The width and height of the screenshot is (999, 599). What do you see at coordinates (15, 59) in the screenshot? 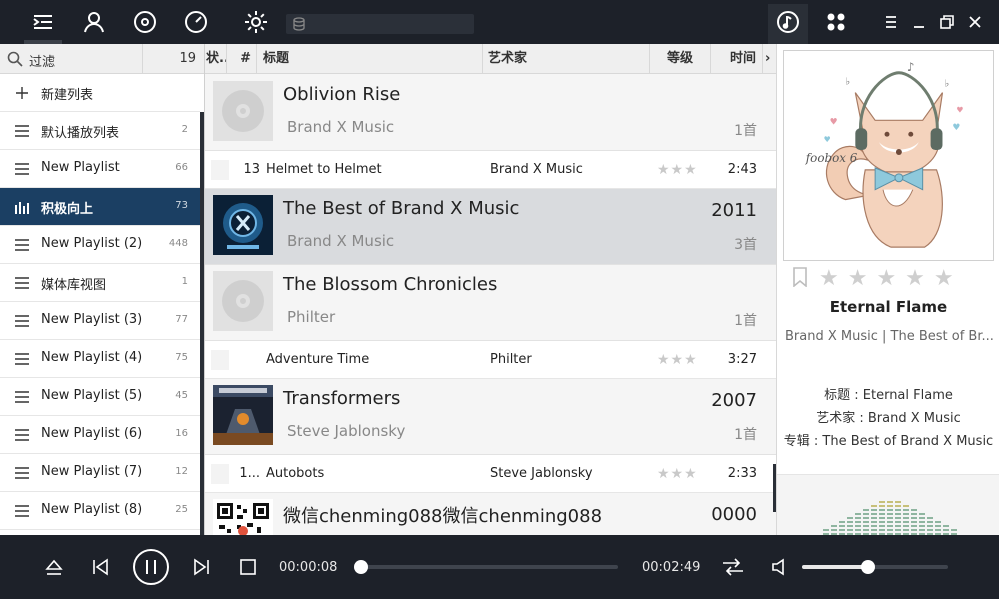
I see `search-icon` at bounding box center [15, 59].